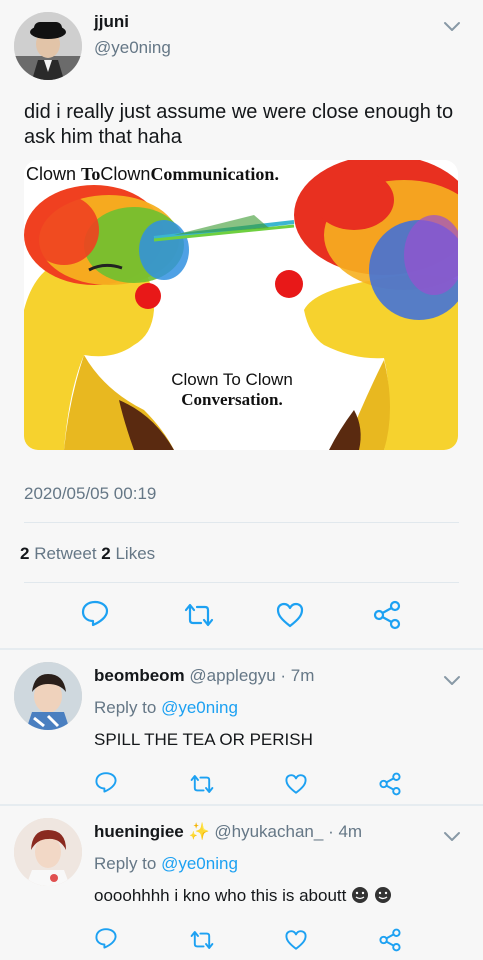 This screenshot has height=960, width=483. What do you see at coordinates (105, 553) in the screenshot?
I see `like-count: 2` at bounding box center [105, 553].